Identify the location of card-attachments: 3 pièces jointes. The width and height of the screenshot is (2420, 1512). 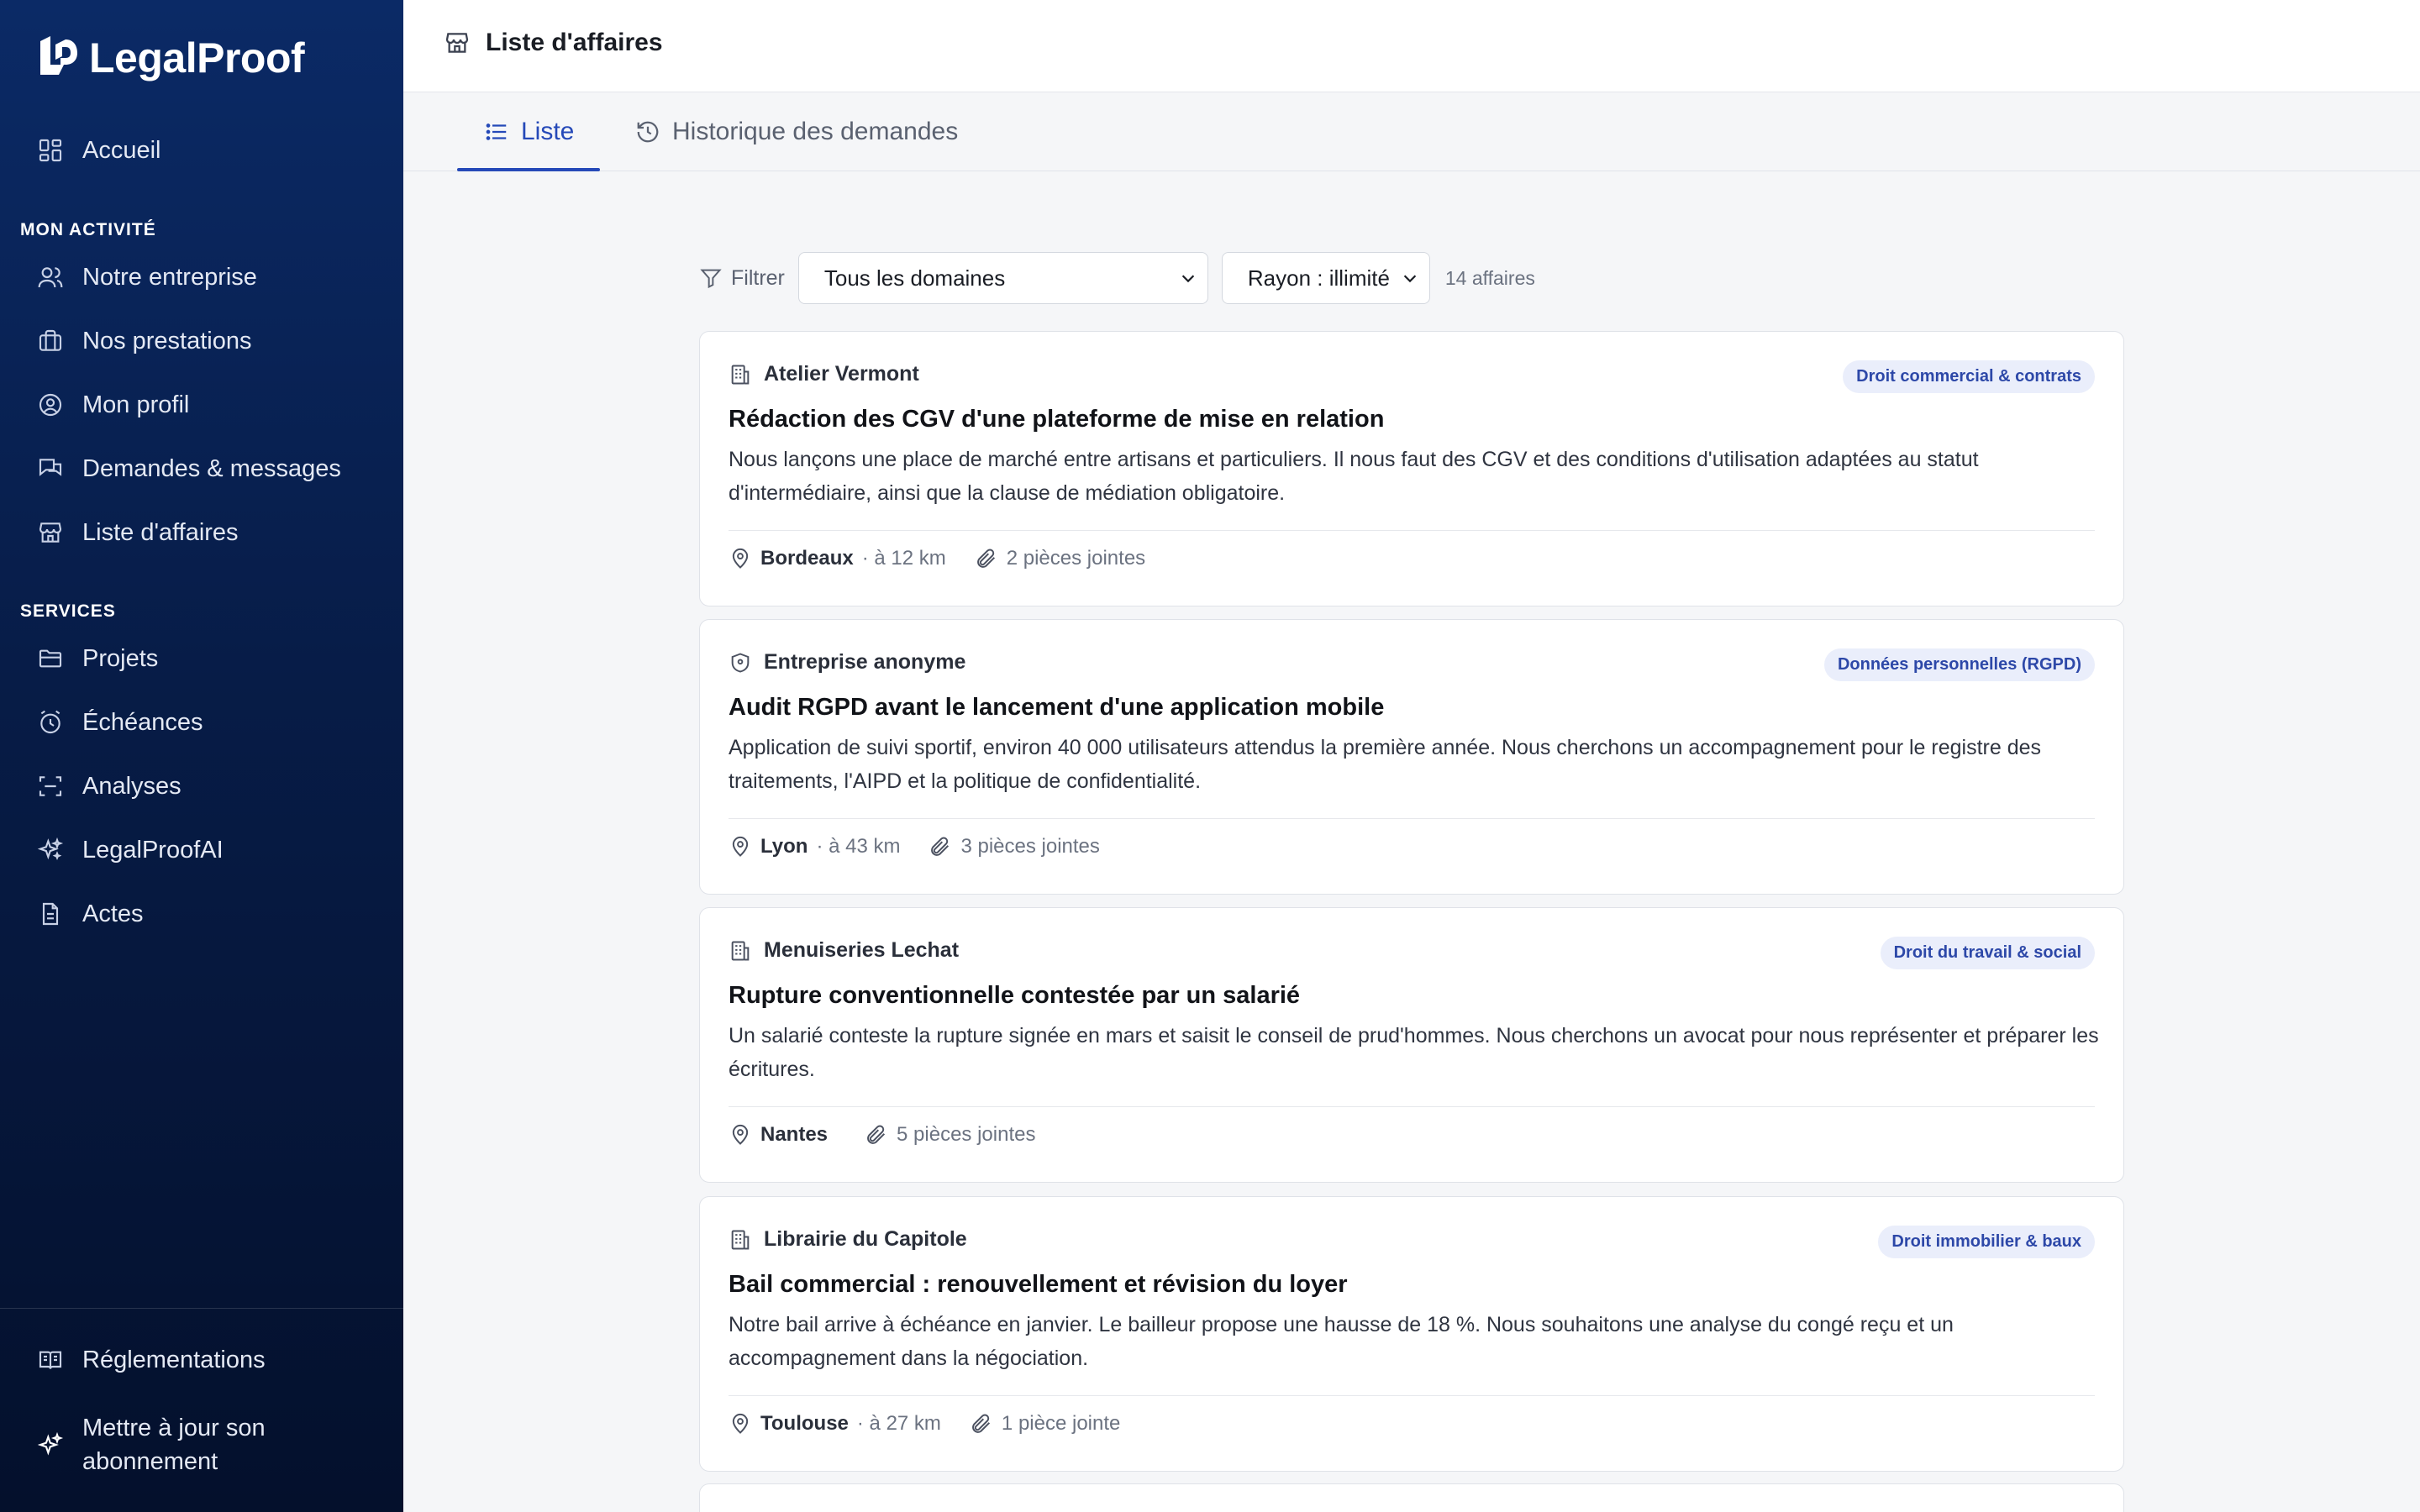
(1015, 846).